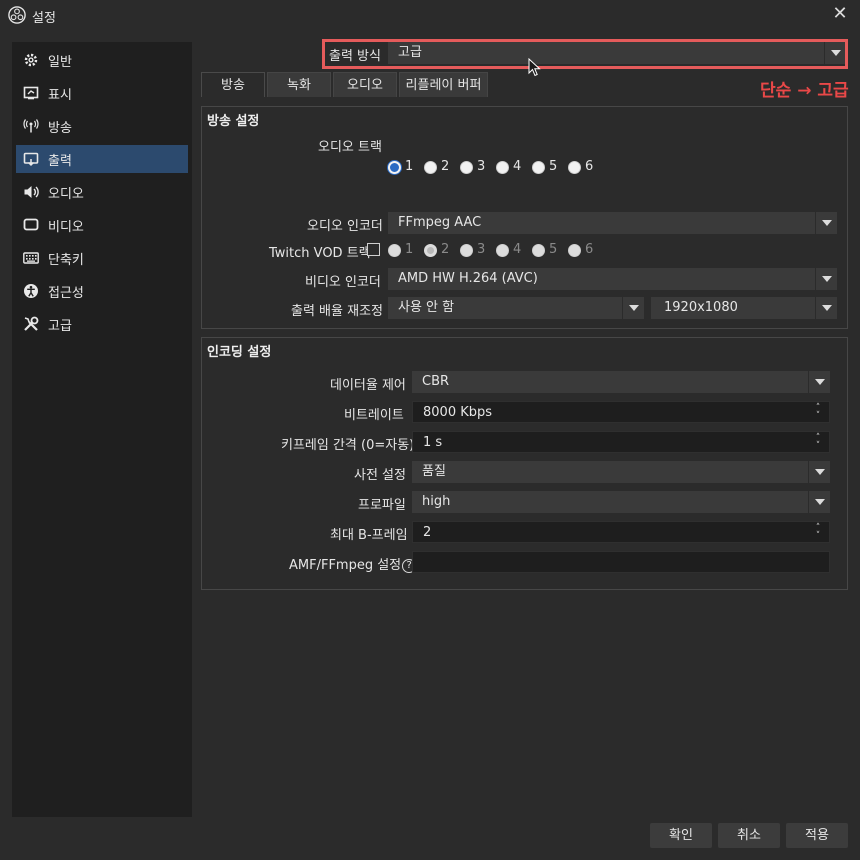 The width and height of the screenshot is (860, 860). I want to click on sidebar-item-label: 비디오, so click(66, 227).